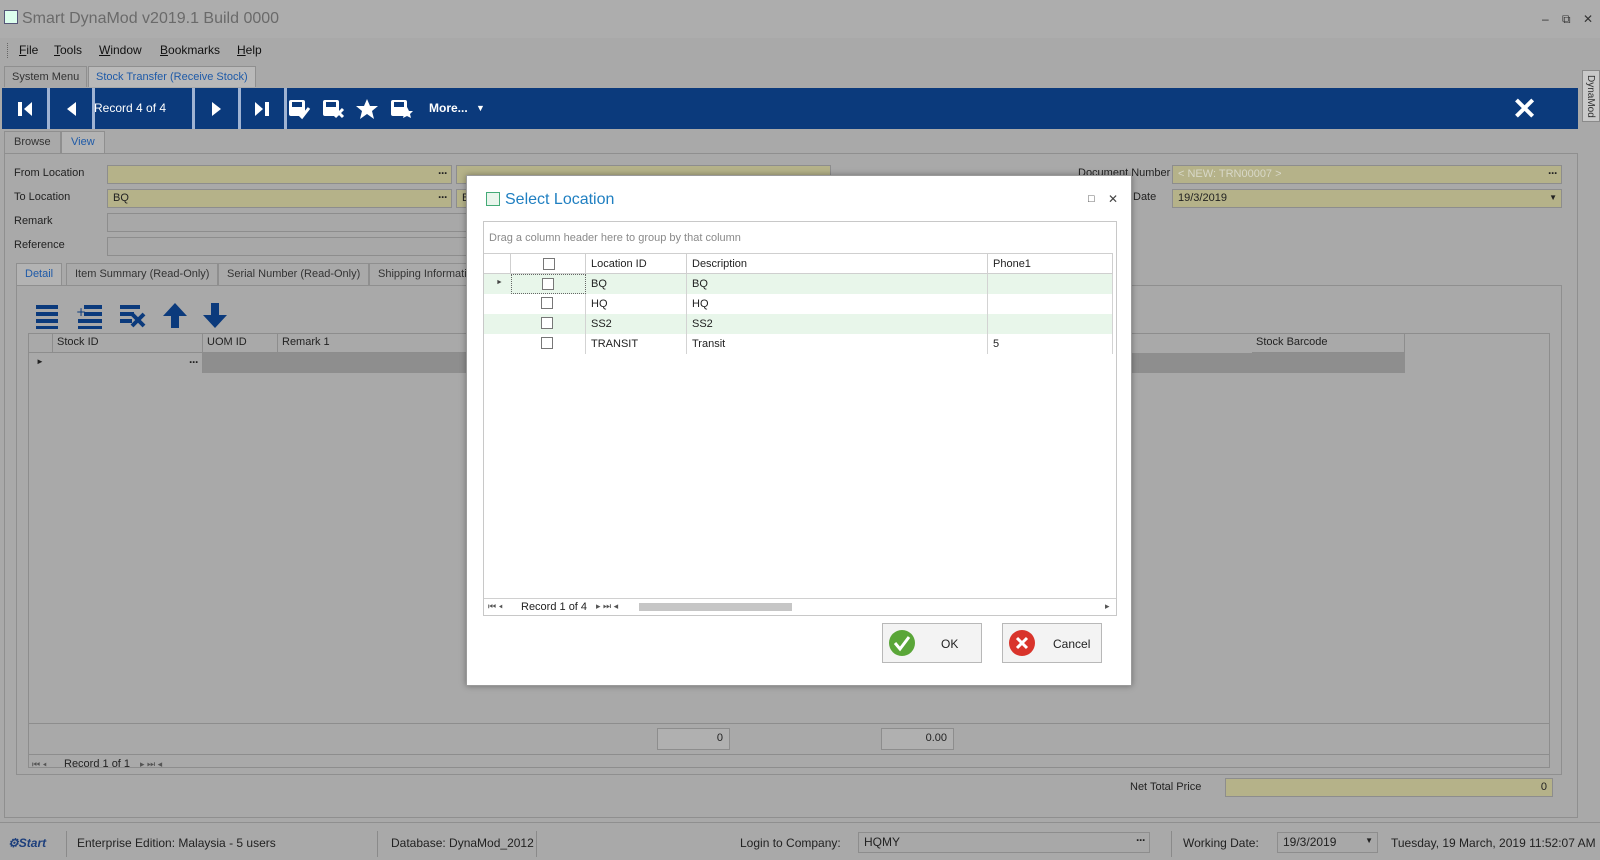 The image size is (1600, 860). Describe the element at coordinates (607, 606) in the screenshot. I see `nav-next-last-icon: ▸ ⏭ ◂` at that location.